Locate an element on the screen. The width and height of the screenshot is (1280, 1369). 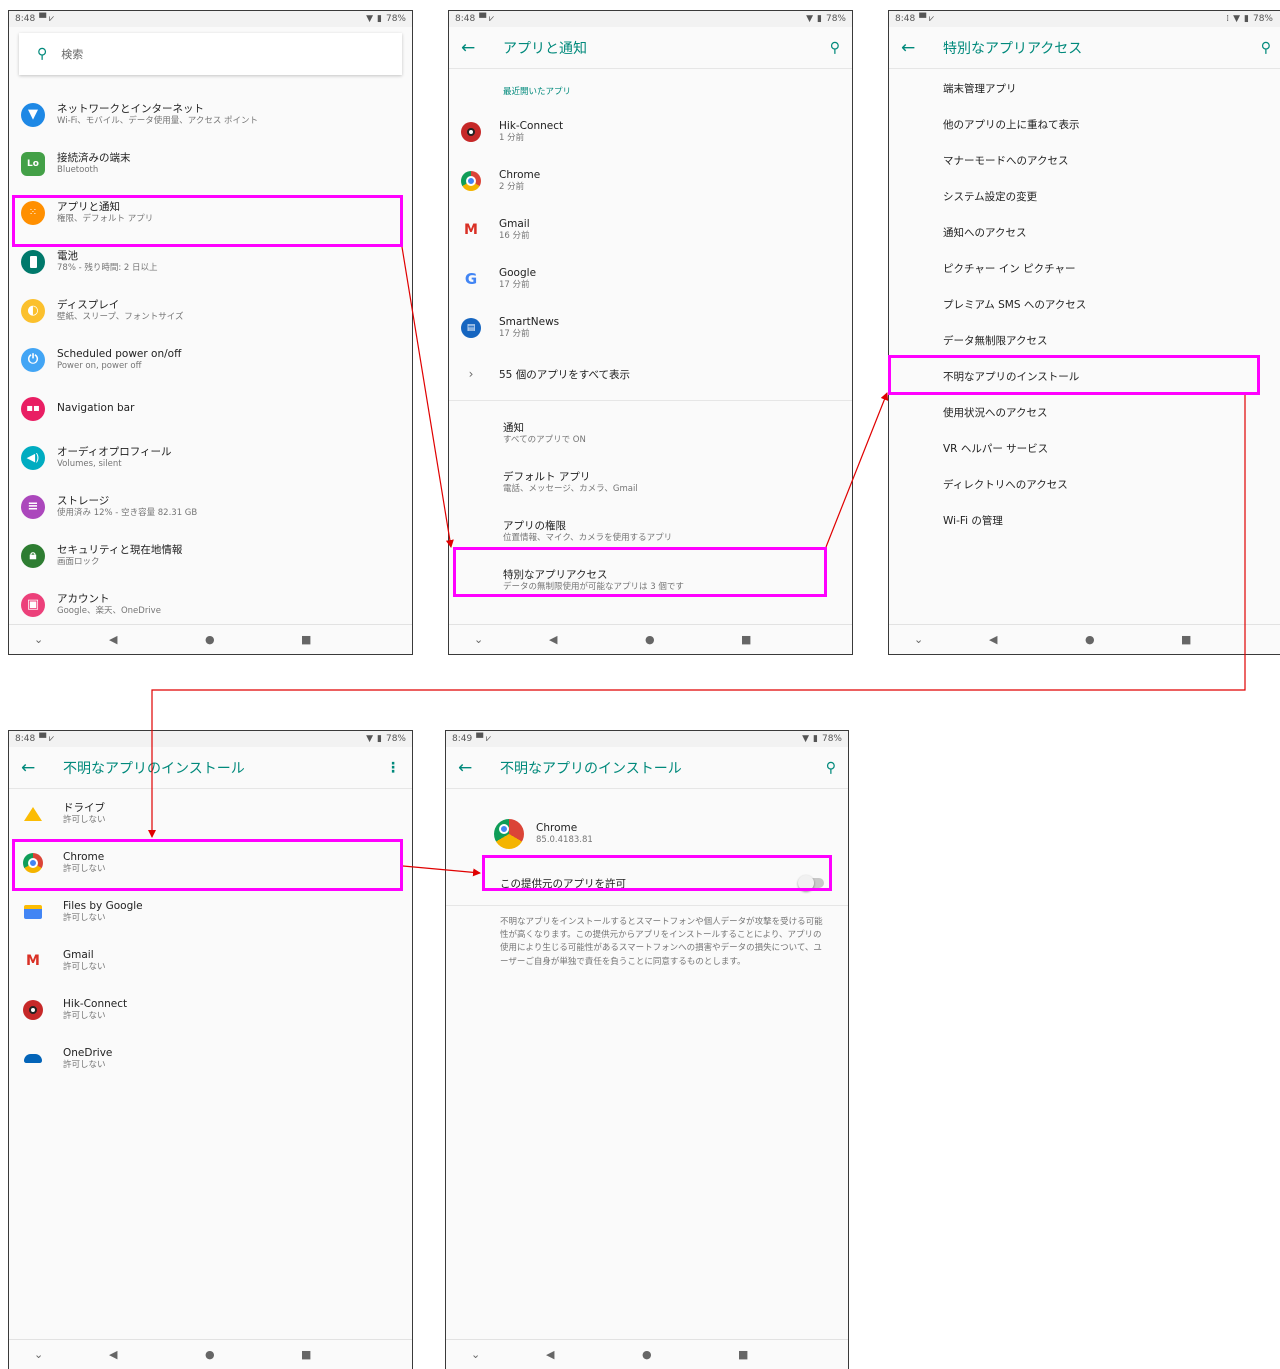
settings-item-storage: ≡ ストレージ 使用済み 12% - 空き容量 82.31 GB is located at coordinates (210, 506).